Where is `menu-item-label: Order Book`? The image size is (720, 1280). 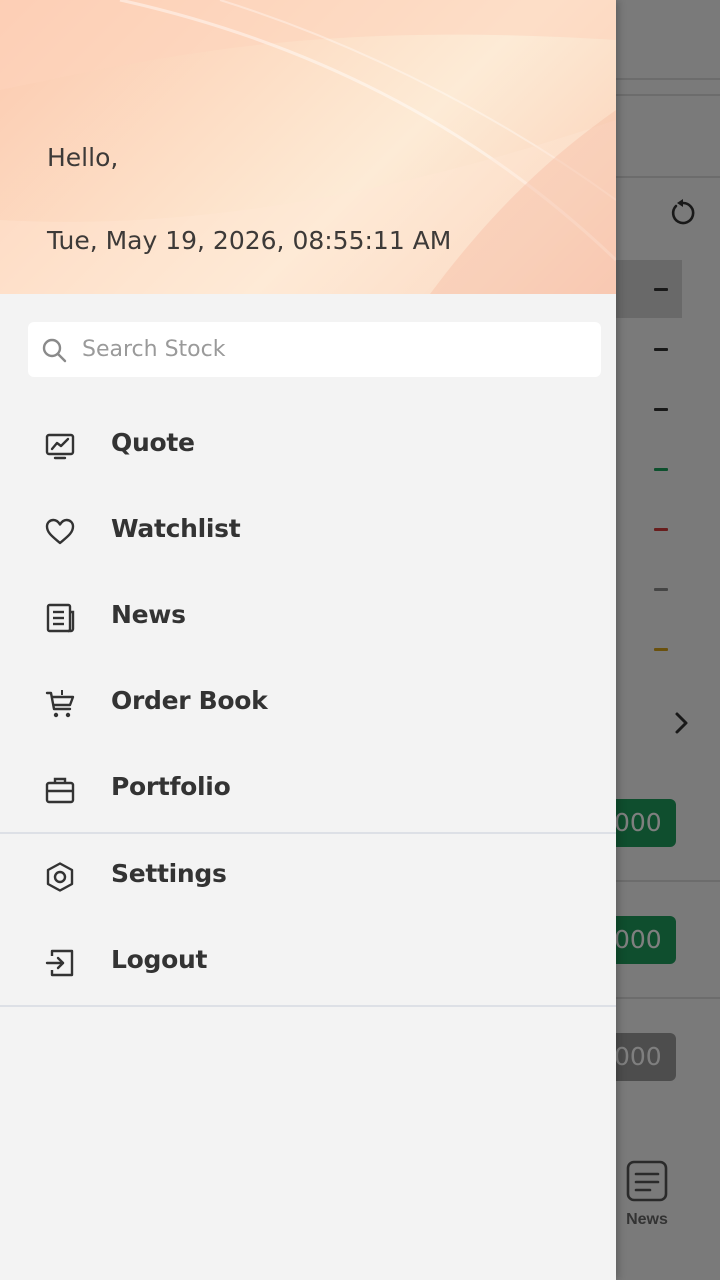
menu-item-label: Order Book is located at coordinates (189, 700).